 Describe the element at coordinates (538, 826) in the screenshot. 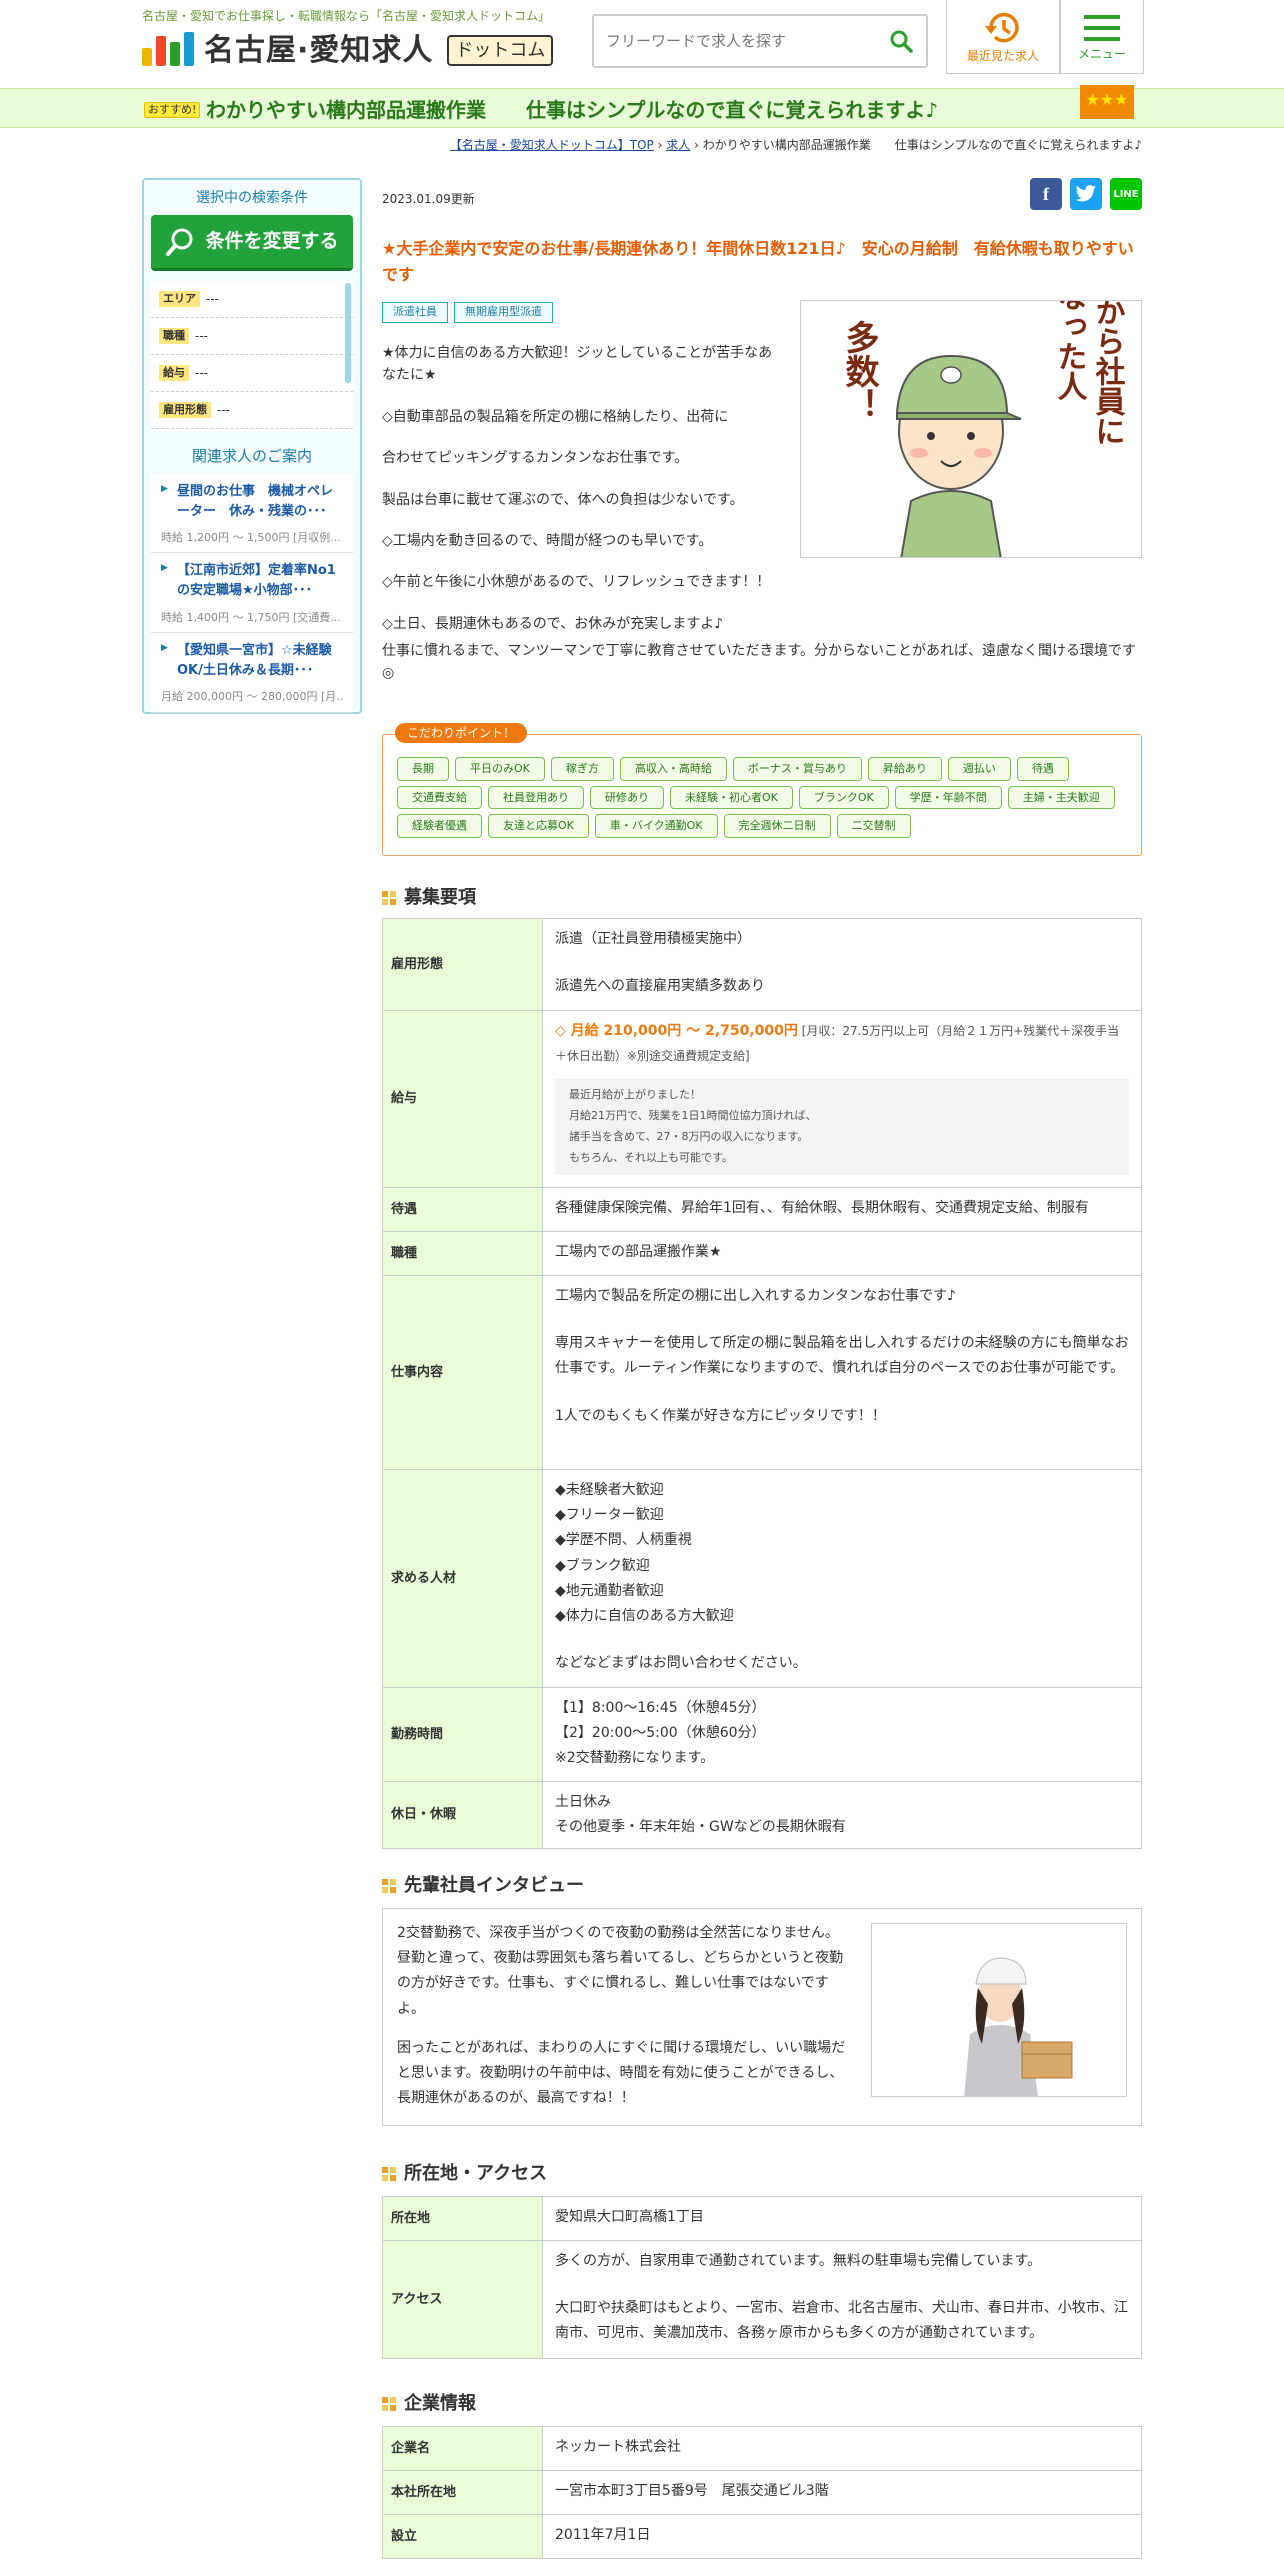

I see `kodawari-tag: 友達と応募OK` at that location.